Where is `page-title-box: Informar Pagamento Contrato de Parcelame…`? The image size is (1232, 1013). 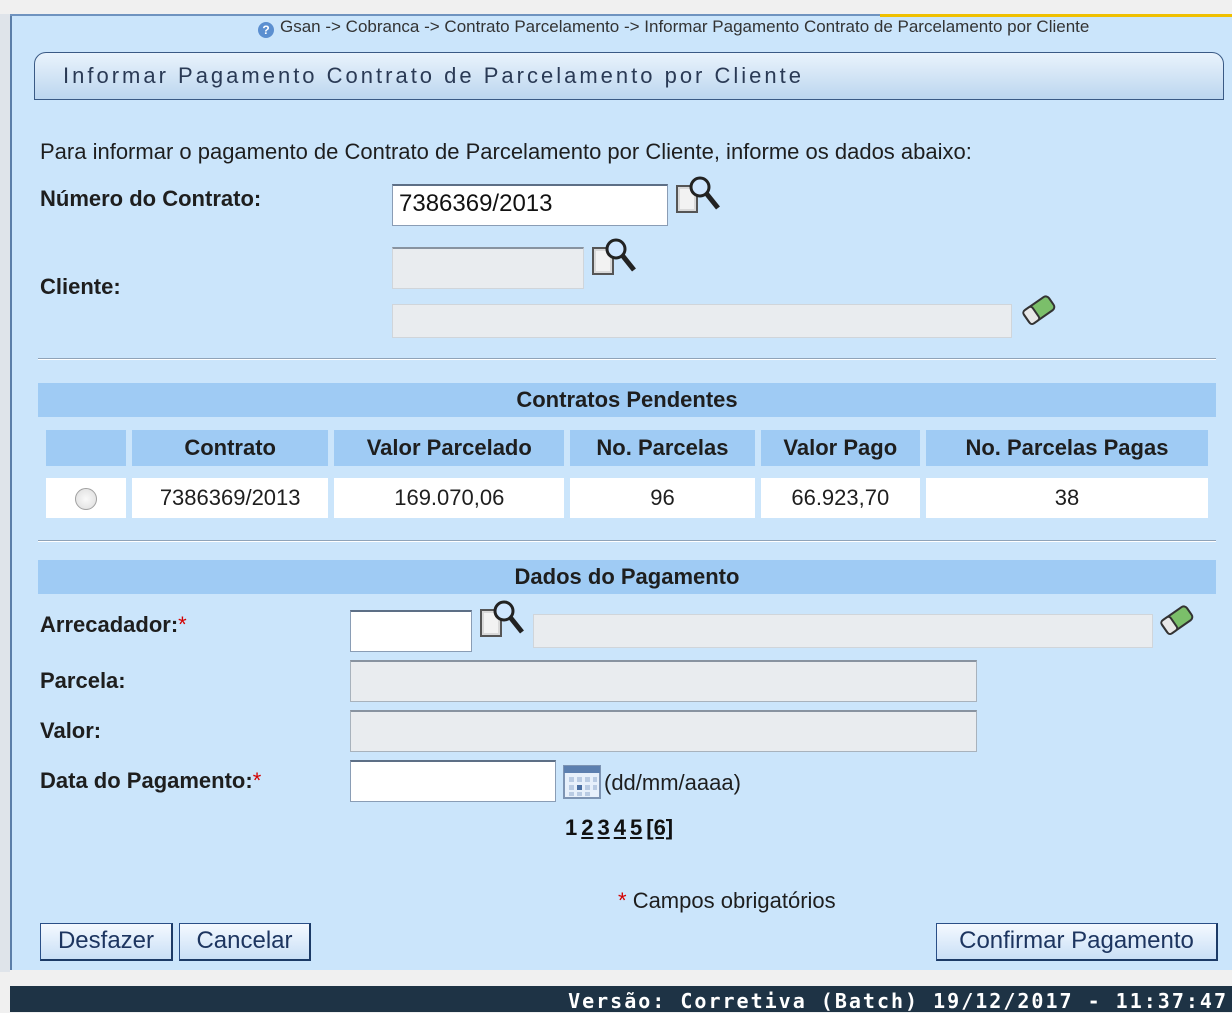 page-title-box: Informar Pagamento Contrato de Parcelame… is located at coordinates (629, 76).